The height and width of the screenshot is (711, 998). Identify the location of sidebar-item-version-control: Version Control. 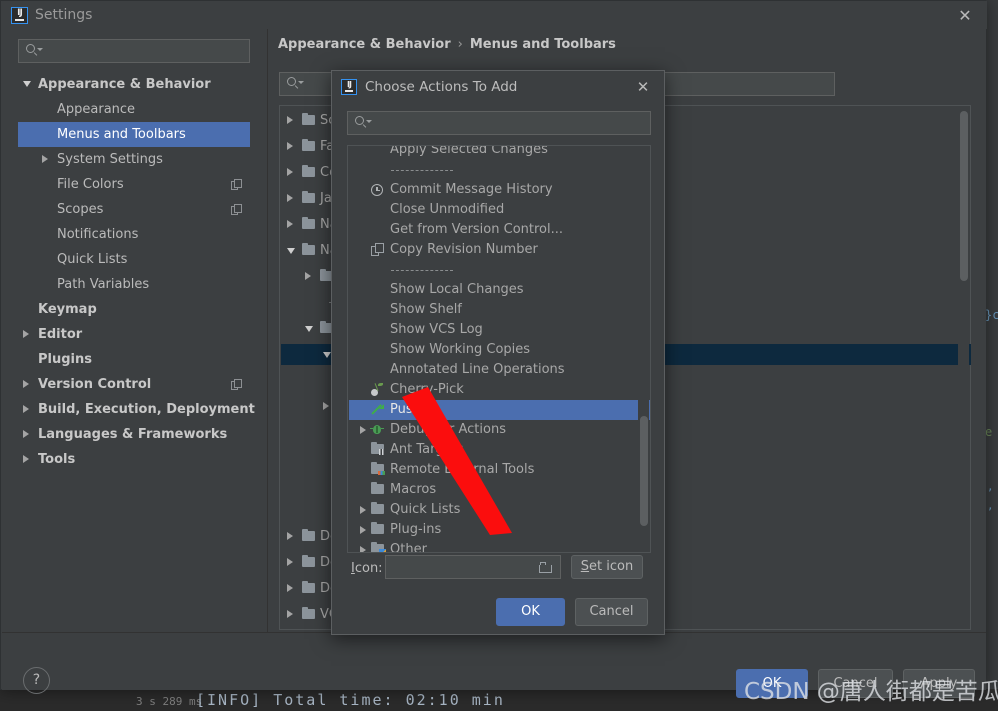
(134, 384).